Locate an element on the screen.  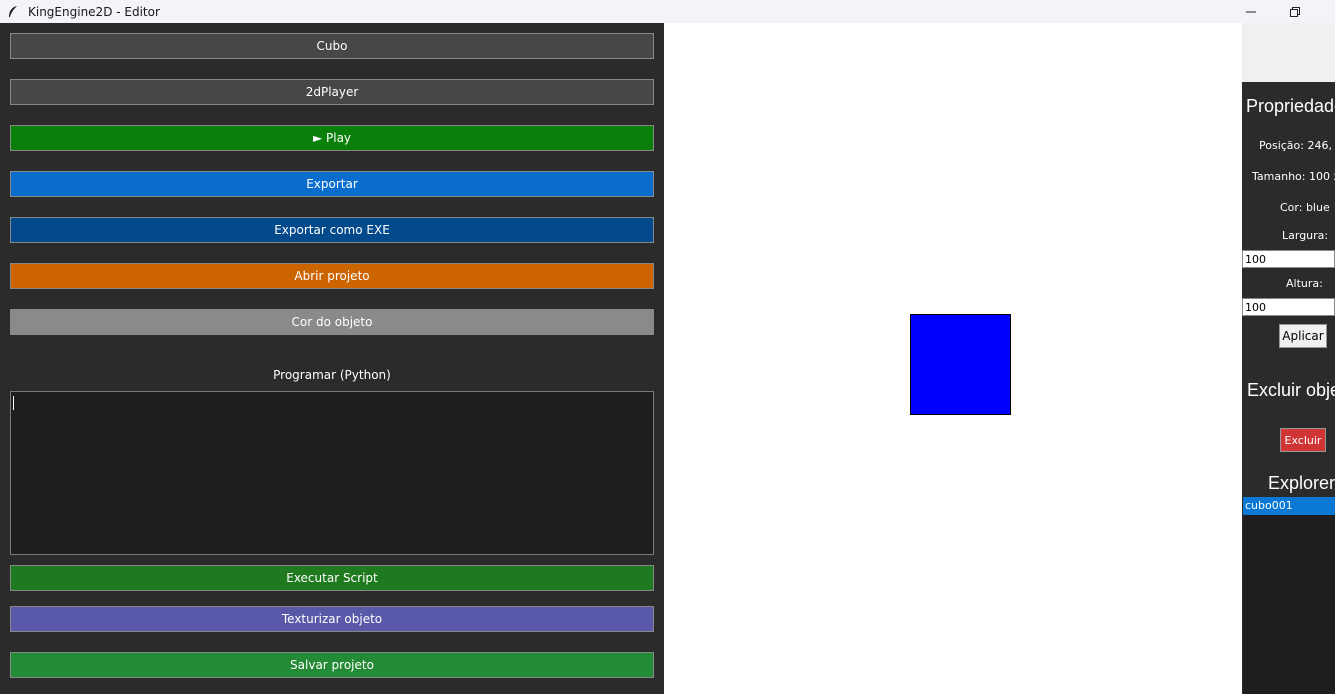
right-panel-spacer is located at coordinates (1288, 52).